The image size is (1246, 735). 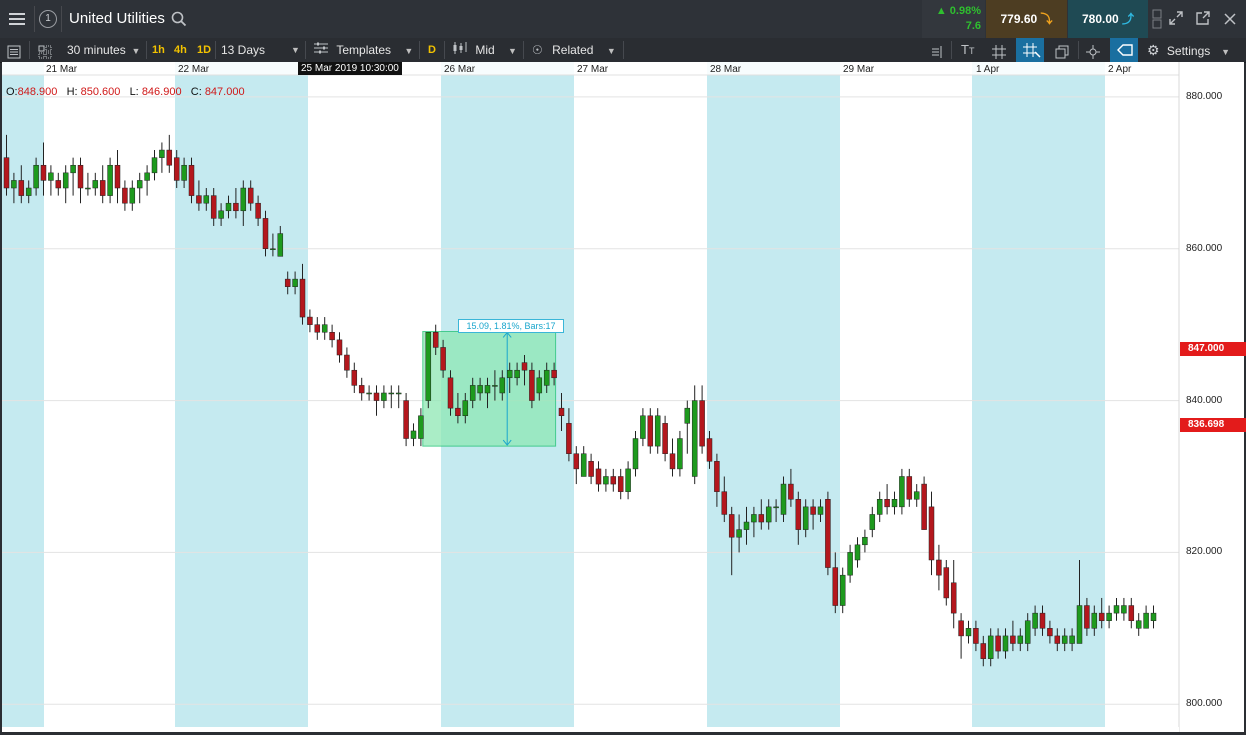 I want to click on indicators-icon, so click(x=936, y=50).